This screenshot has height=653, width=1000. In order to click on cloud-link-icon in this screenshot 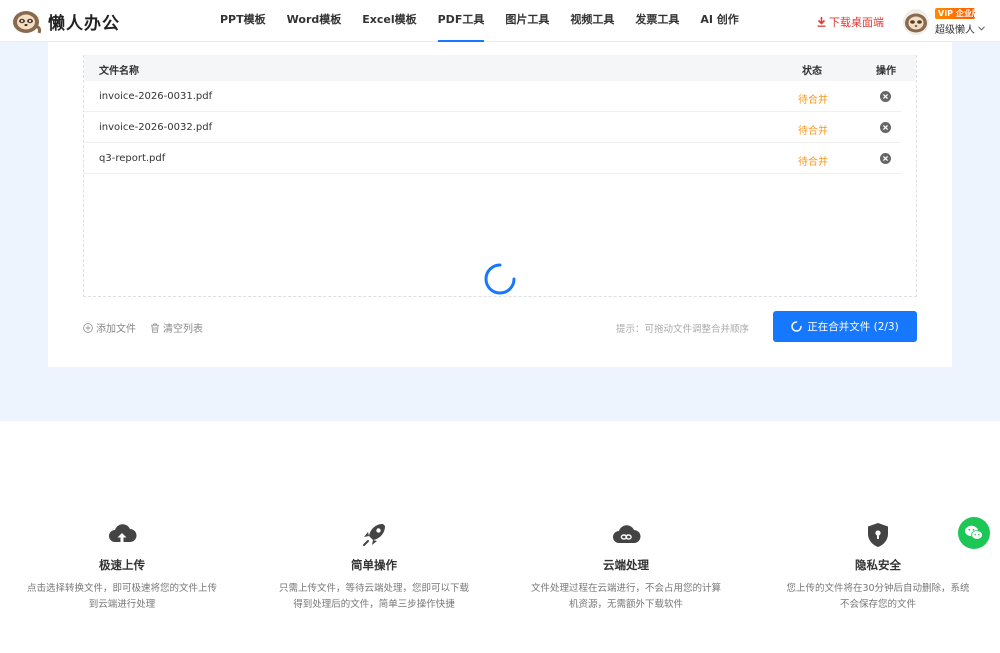, I will do `click(627, 534)`.